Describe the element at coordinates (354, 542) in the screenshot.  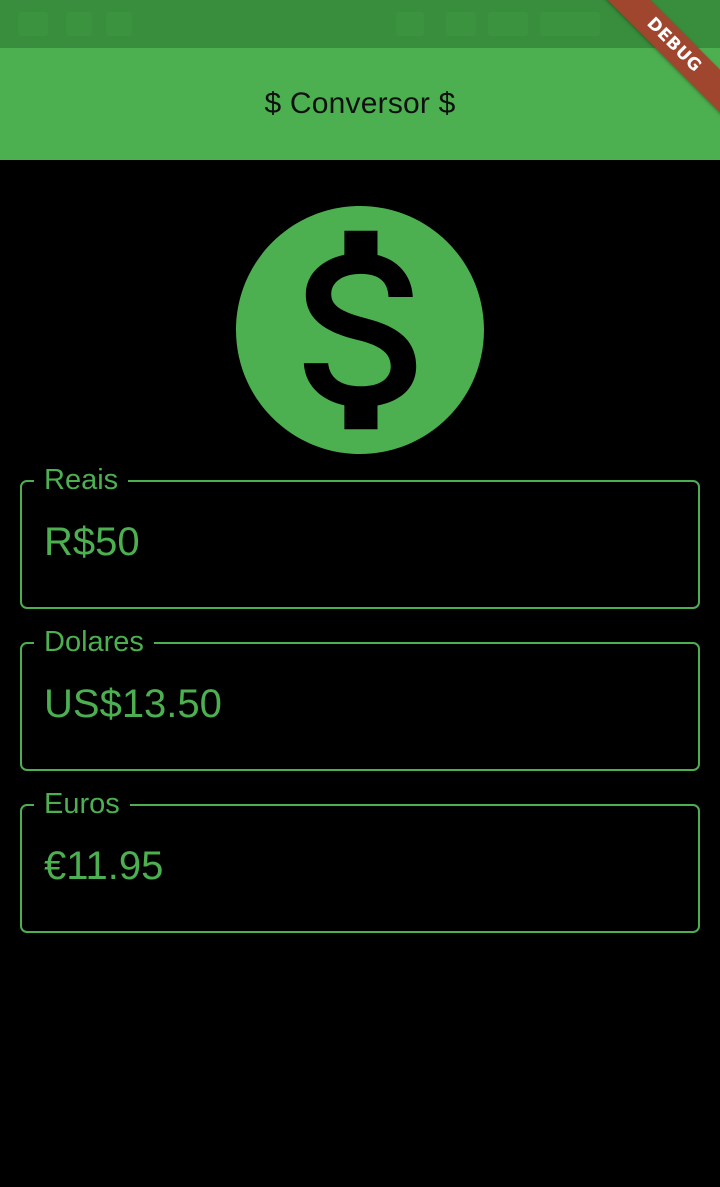
I see `reais-input` at that location.